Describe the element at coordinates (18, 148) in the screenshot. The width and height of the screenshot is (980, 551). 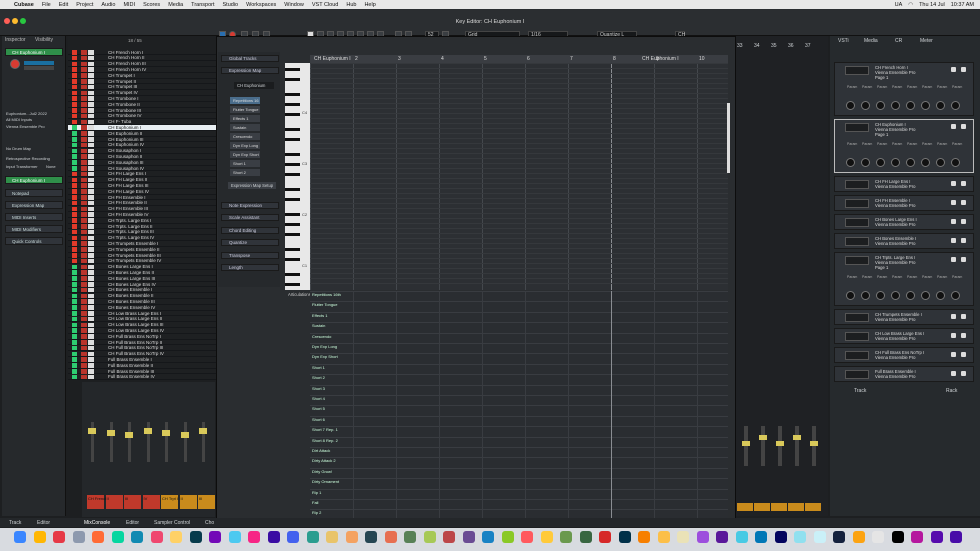
I see `drum-map-select: No Drum Map` at that location.